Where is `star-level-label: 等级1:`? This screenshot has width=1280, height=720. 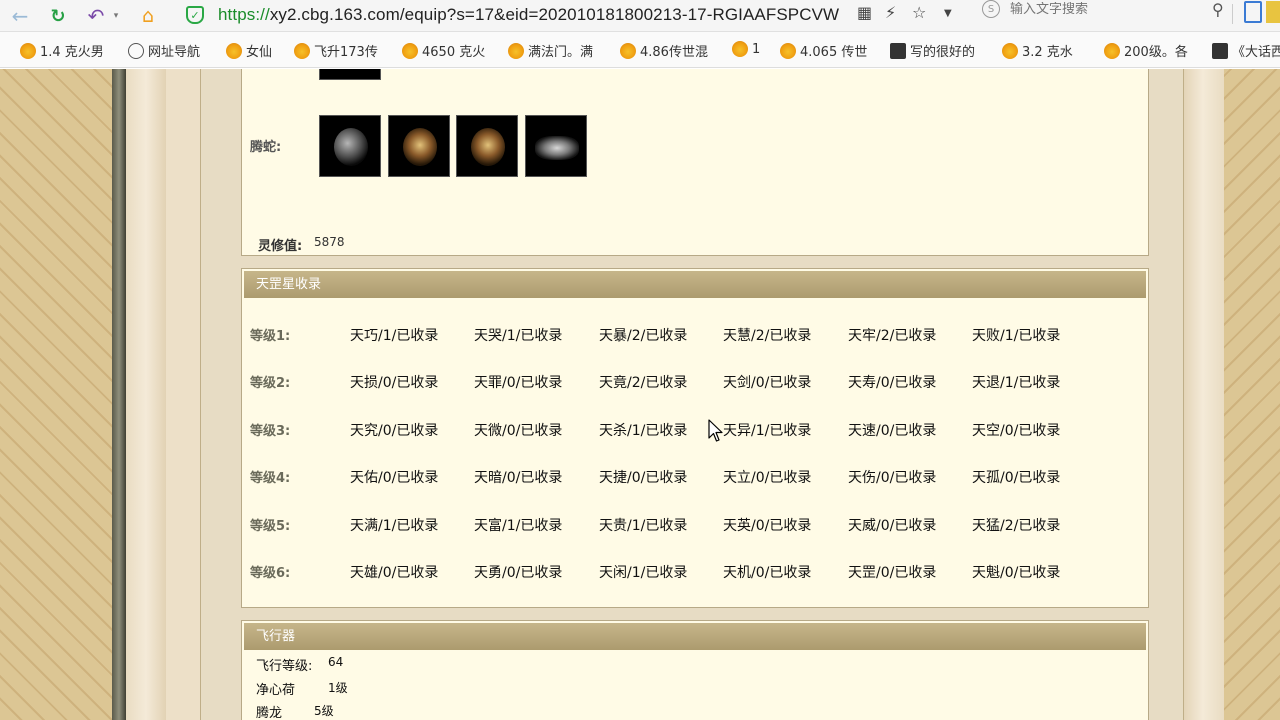
star-level-label: 等级1: is located at coordinates (270, 336).